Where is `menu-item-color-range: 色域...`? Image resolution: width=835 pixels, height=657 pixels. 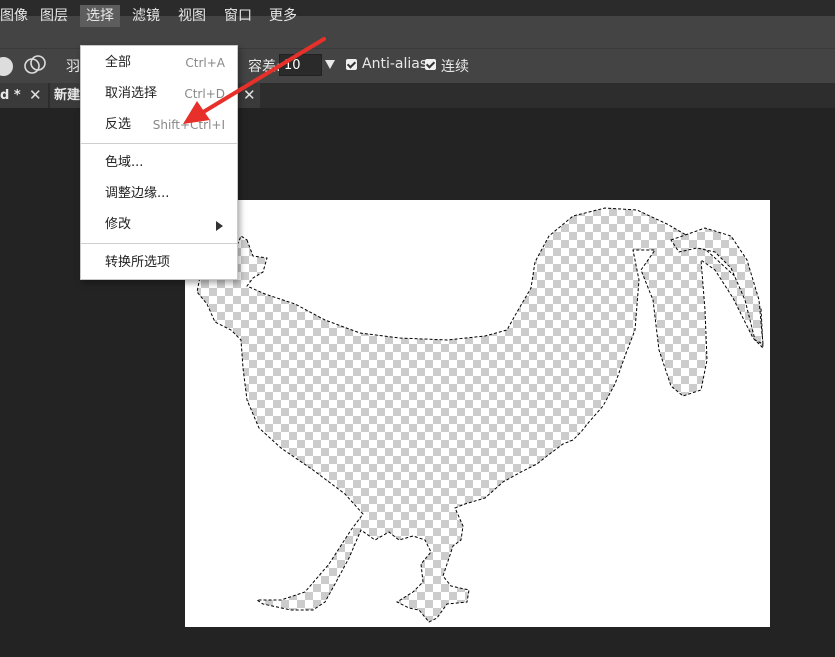 menu-item-color-range: 色域... is located at coordinates (159, 163).